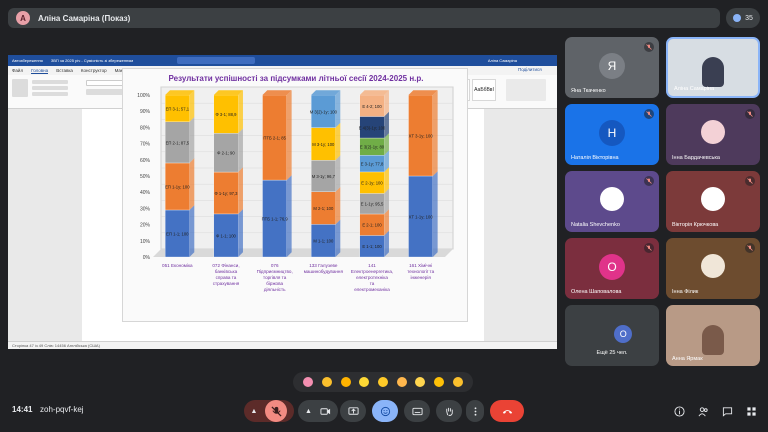  Describe the element at coordinates (612, 353) in the screenshot. I see `participant-name: Ещё 25 чел.` at that location.